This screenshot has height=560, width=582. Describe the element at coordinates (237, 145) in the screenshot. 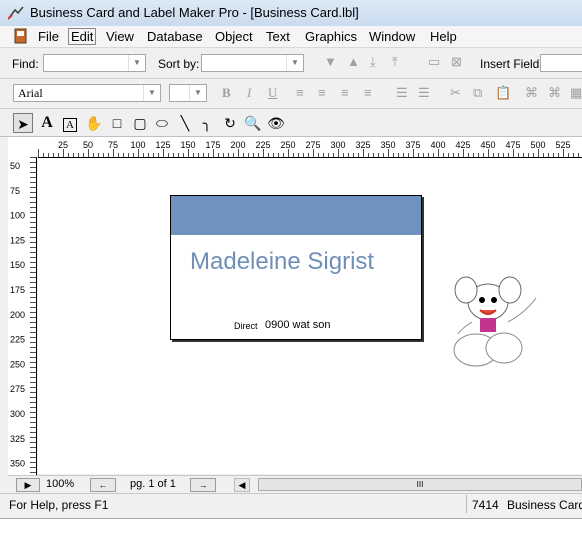

I see `ruler-h-label: 200` at that location.